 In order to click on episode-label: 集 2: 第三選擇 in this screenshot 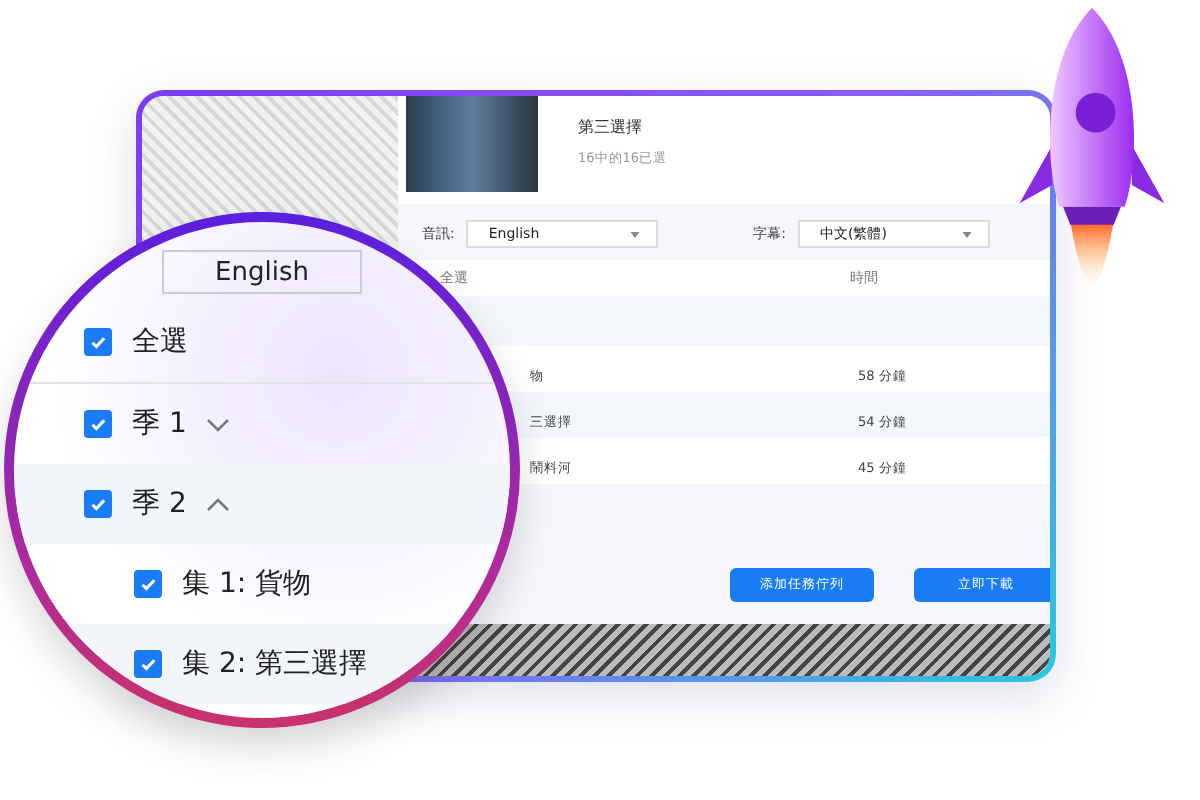, I will do `click(275, 664)`.